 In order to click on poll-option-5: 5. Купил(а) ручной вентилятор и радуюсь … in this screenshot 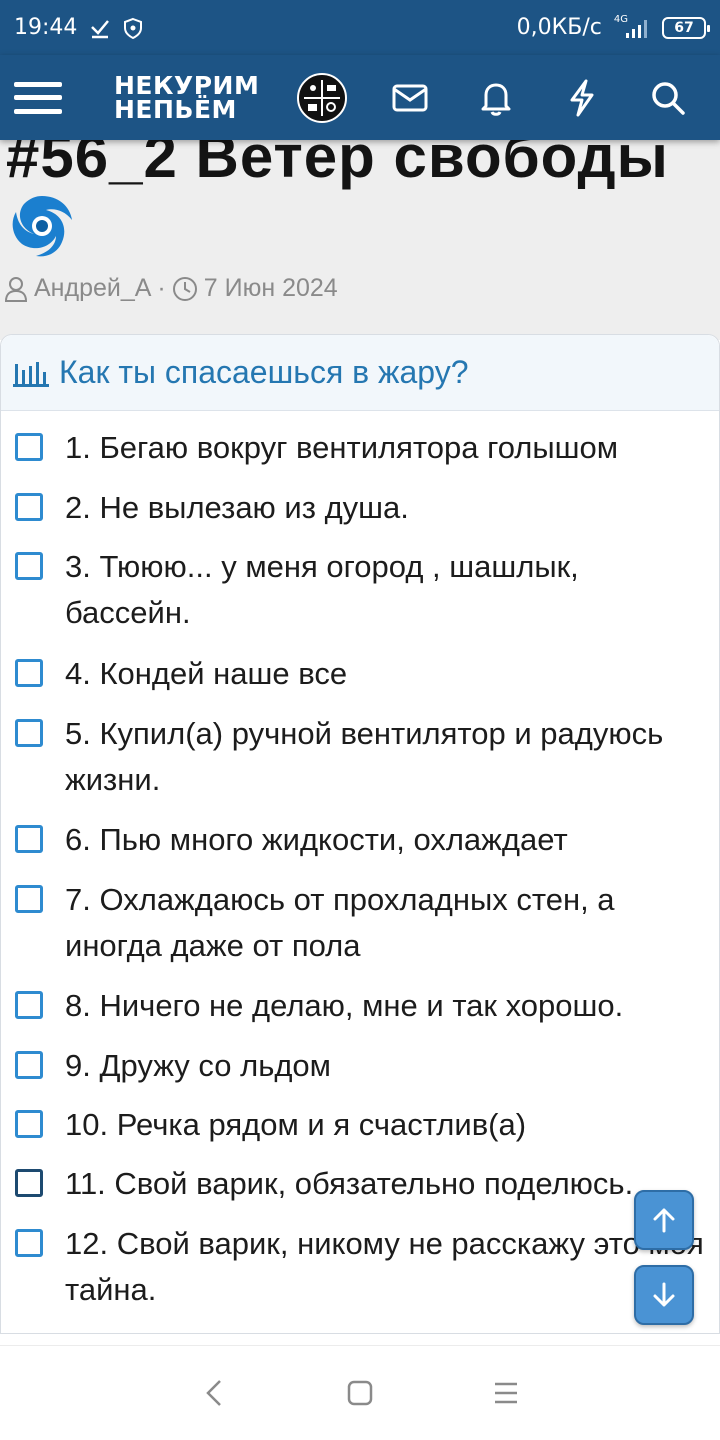, I will do `click(360, 757)`.